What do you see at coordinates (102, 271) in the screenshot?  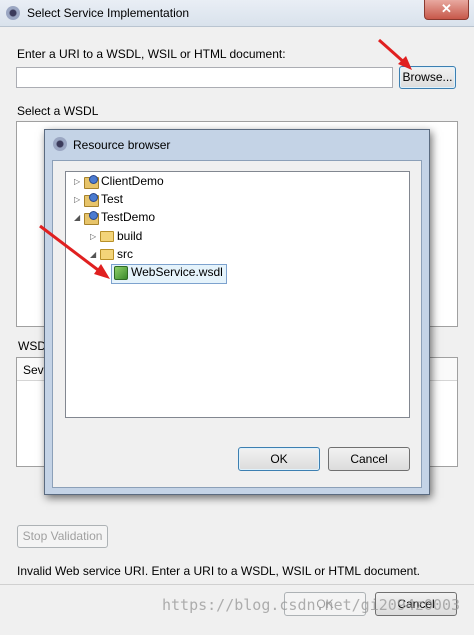 I see `annotation-arrowhead-wsdl` at bounding box center [102, 271].